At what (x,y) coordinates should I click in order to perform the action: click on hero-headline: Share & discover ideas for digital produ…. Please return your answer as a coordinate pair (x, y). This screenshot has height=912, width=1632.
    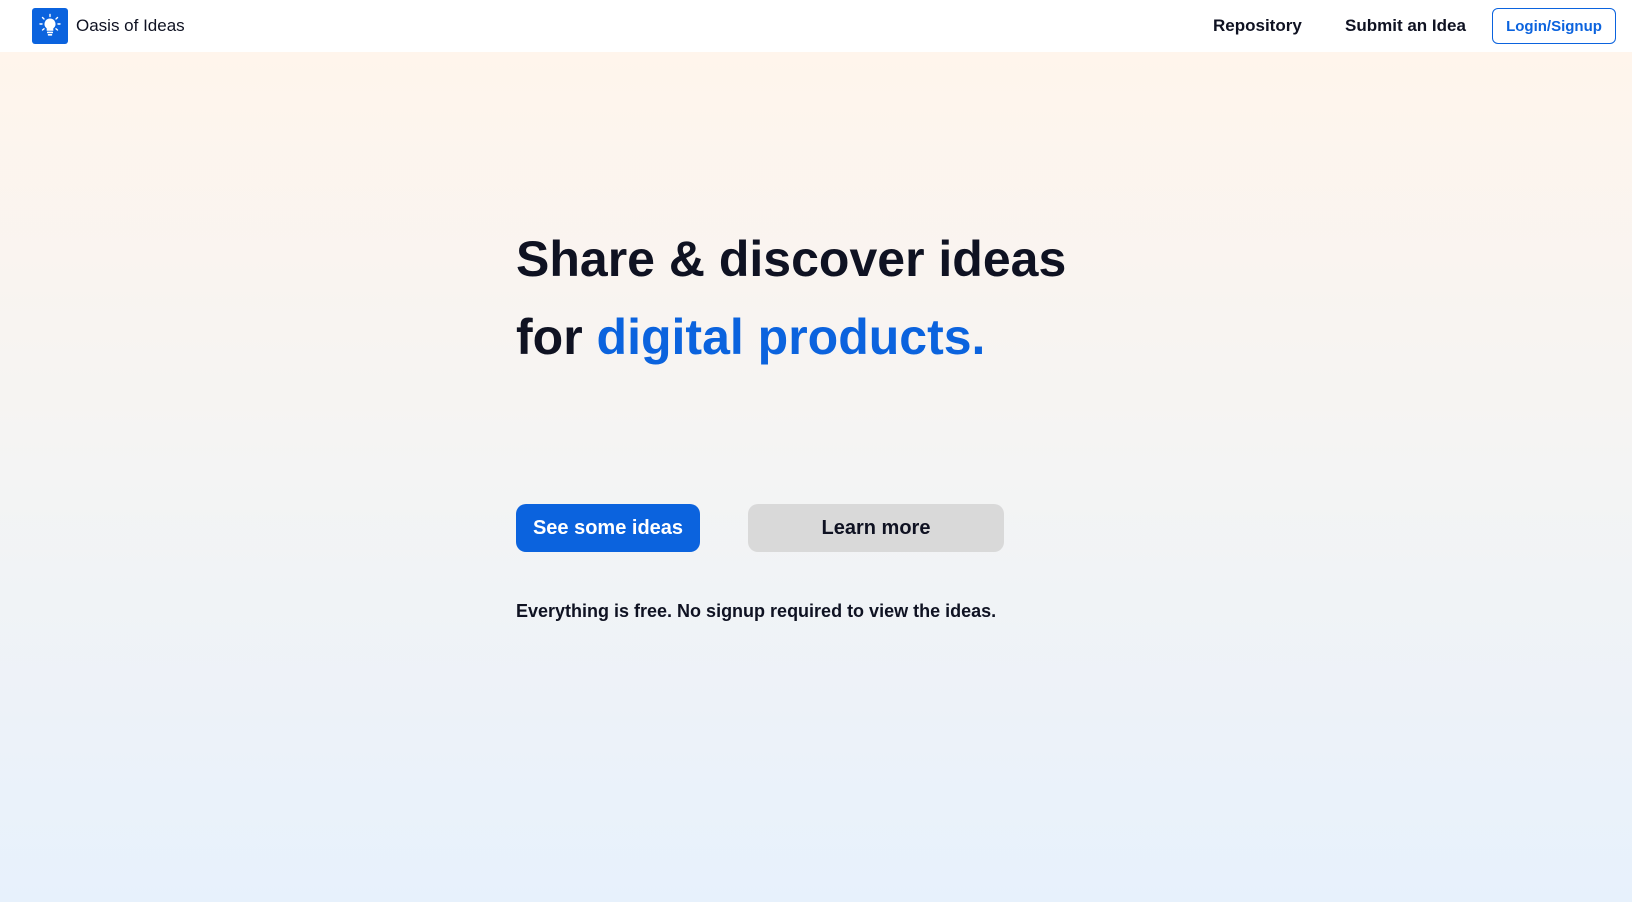
    Looking at the image, I should click on (791, 298).